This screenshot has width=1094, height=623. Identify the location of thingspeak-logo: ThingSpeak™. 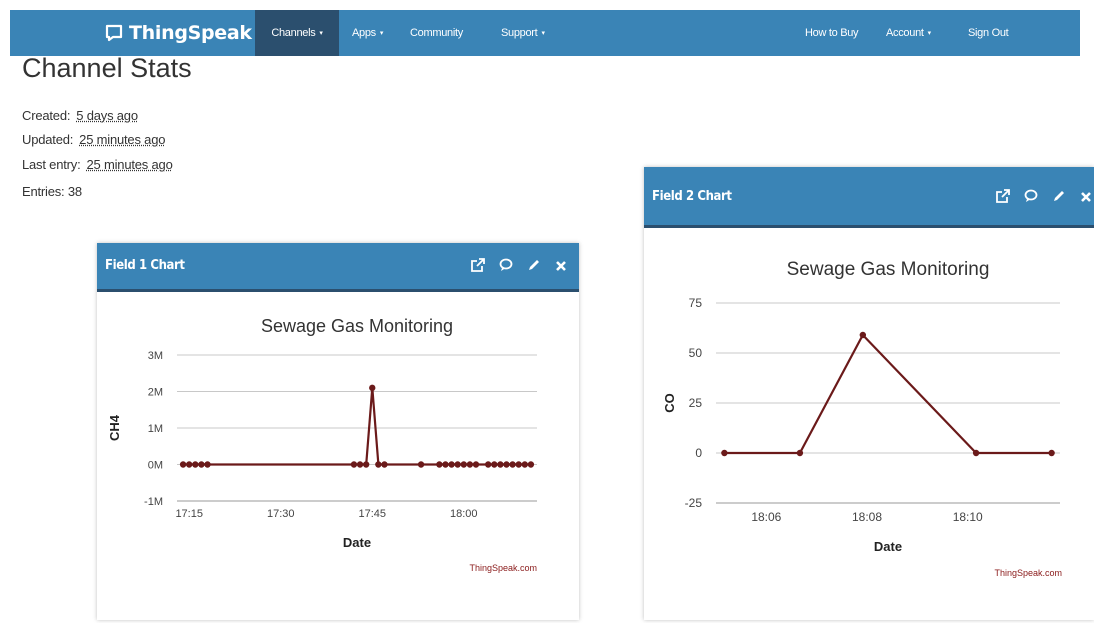
(183, 33).